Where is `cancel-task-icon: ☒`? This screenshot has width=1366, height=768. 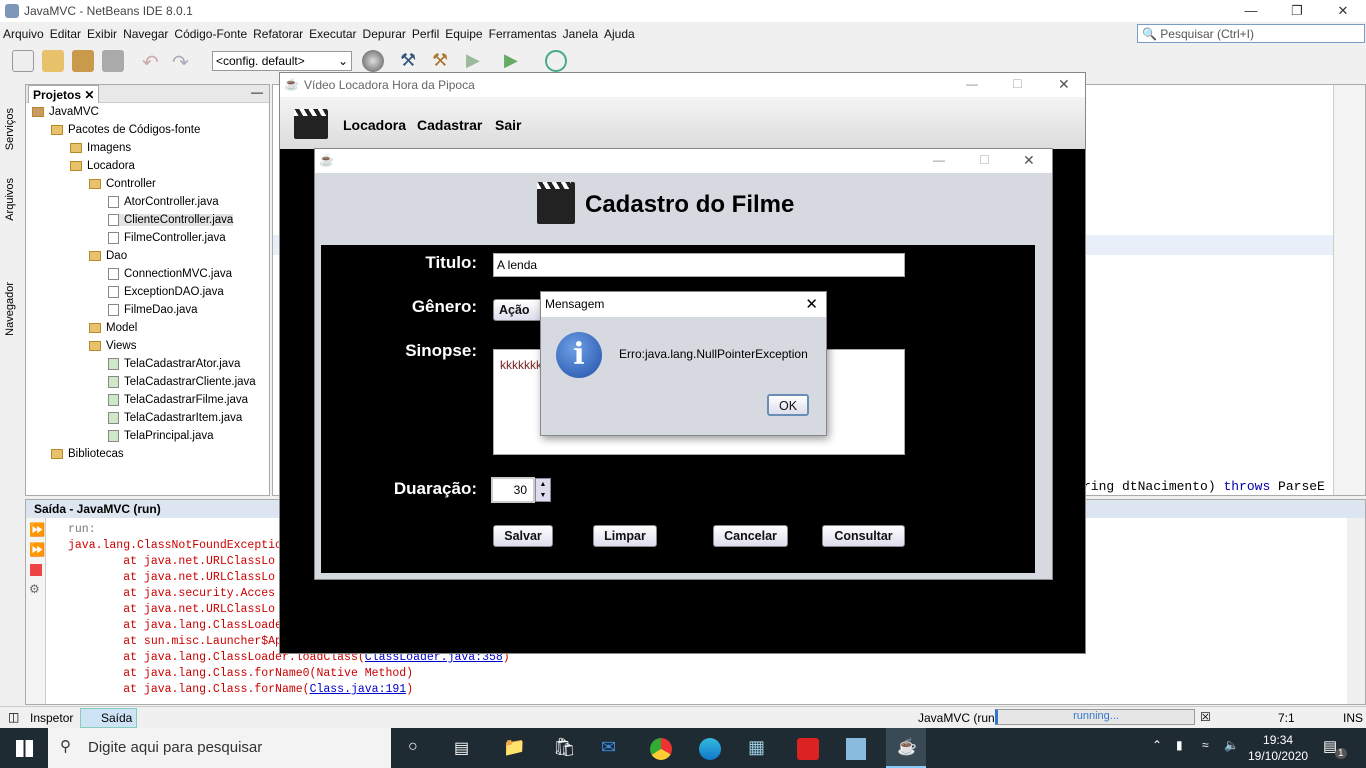
cancel-task-icon: ☒ is located at coordinates (1205, 717).